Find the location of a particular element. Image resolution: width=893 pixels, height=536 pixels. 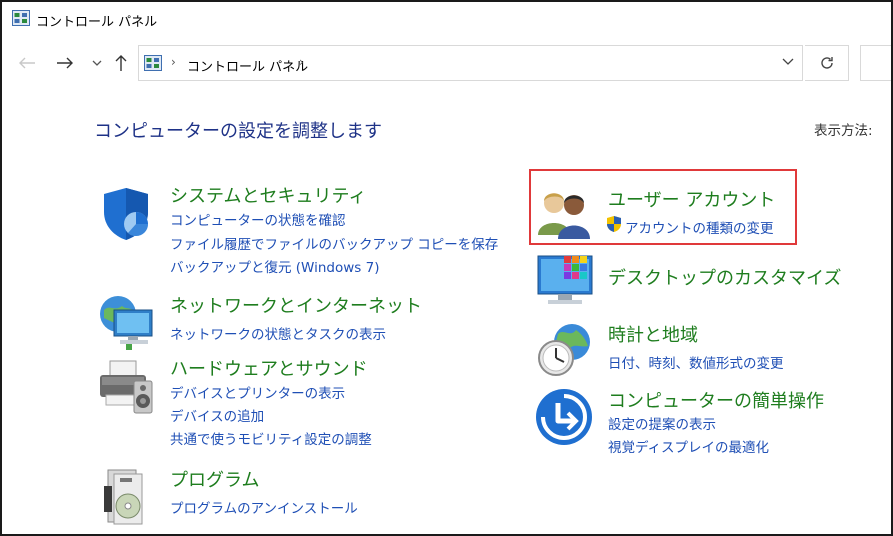

page-title: コンピューターの設定を調整します is located at coordinates (238, 131).